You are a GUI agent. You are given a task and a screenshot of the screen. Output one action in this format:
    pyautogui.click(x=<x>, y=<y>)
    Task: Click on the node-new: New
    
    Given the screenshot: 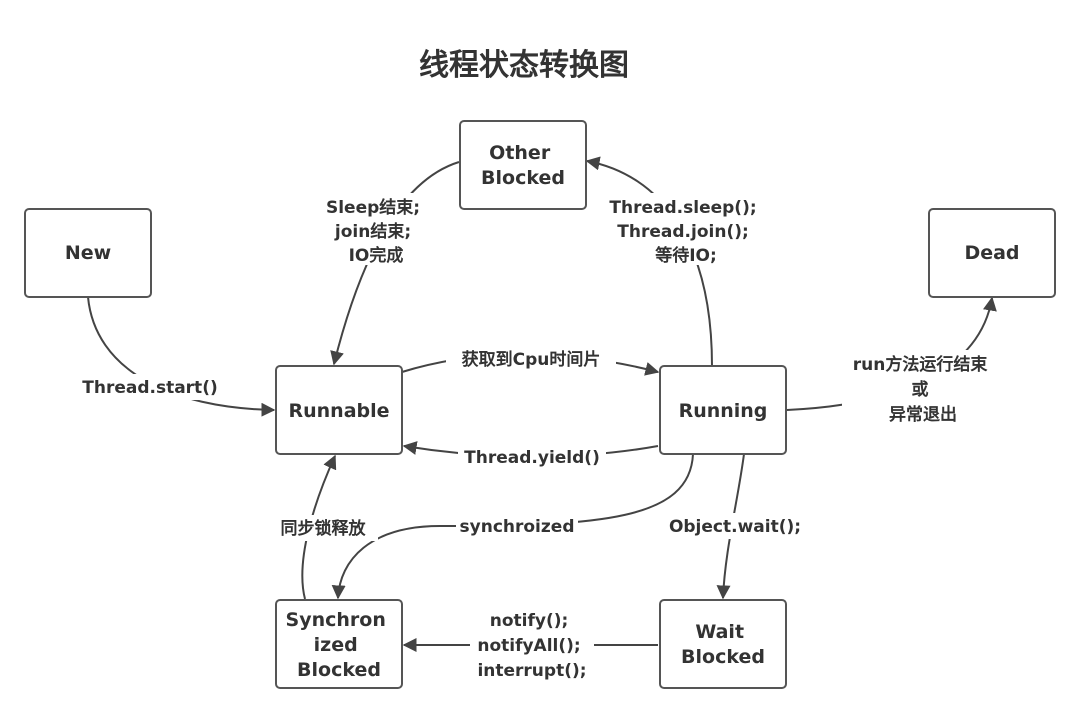 What is the action you would take?
    pyautogui.click(x=88, y=253)
    